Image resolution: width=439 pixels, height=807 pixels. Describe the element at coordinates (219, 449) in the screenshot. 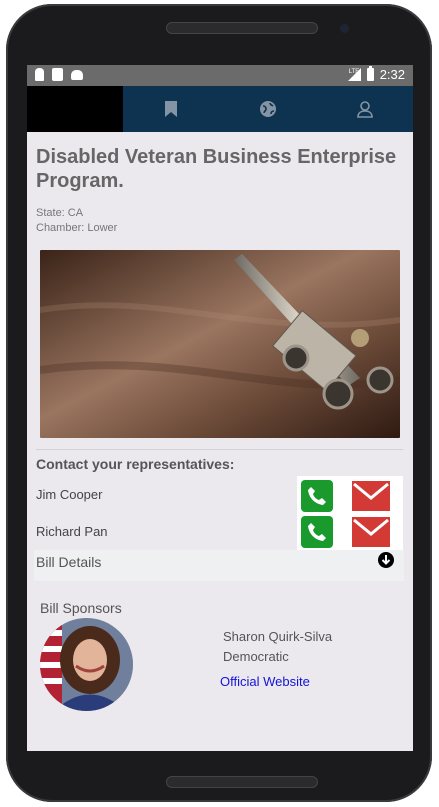

I see `divider` at that location.